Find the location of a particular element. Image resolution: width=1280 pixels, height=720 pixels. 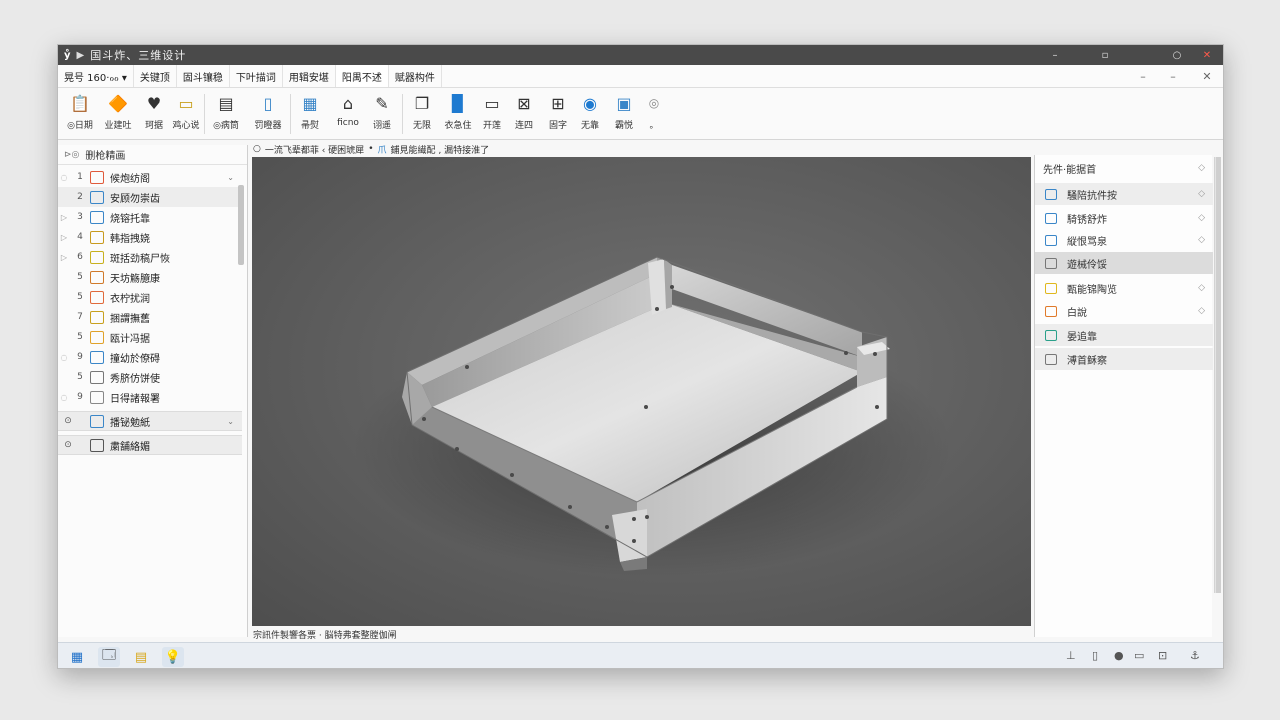

tree-item-number: 4 is located at coordinates (80, 237).